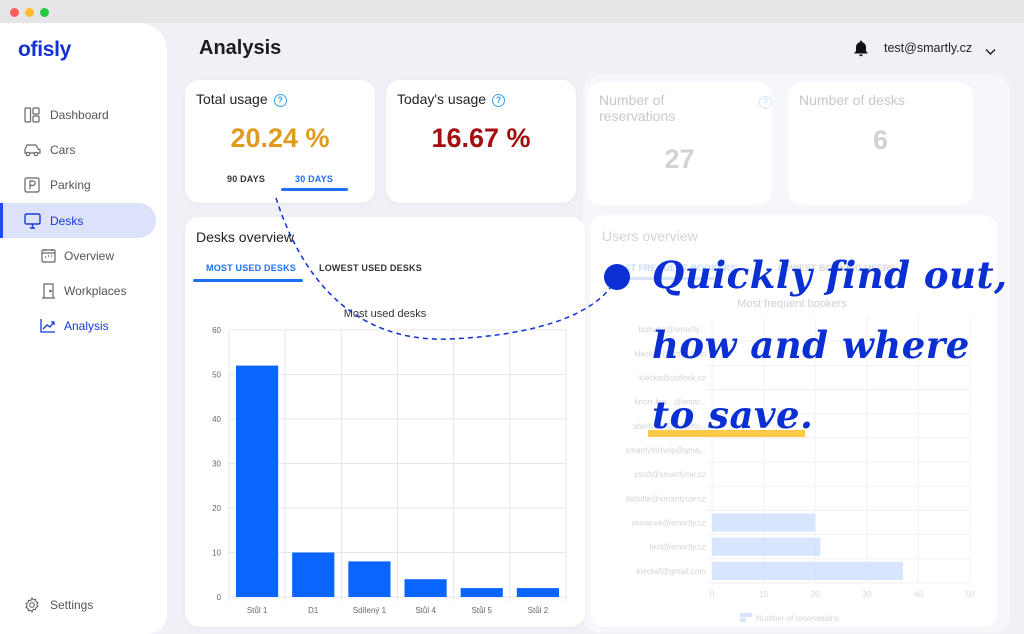 This screenshot has height=634, width=1024. What do you see at coordinates (385, 314) in the screenshot?
I see `chart-title: Most used desks` at bounding box center [385, 314].